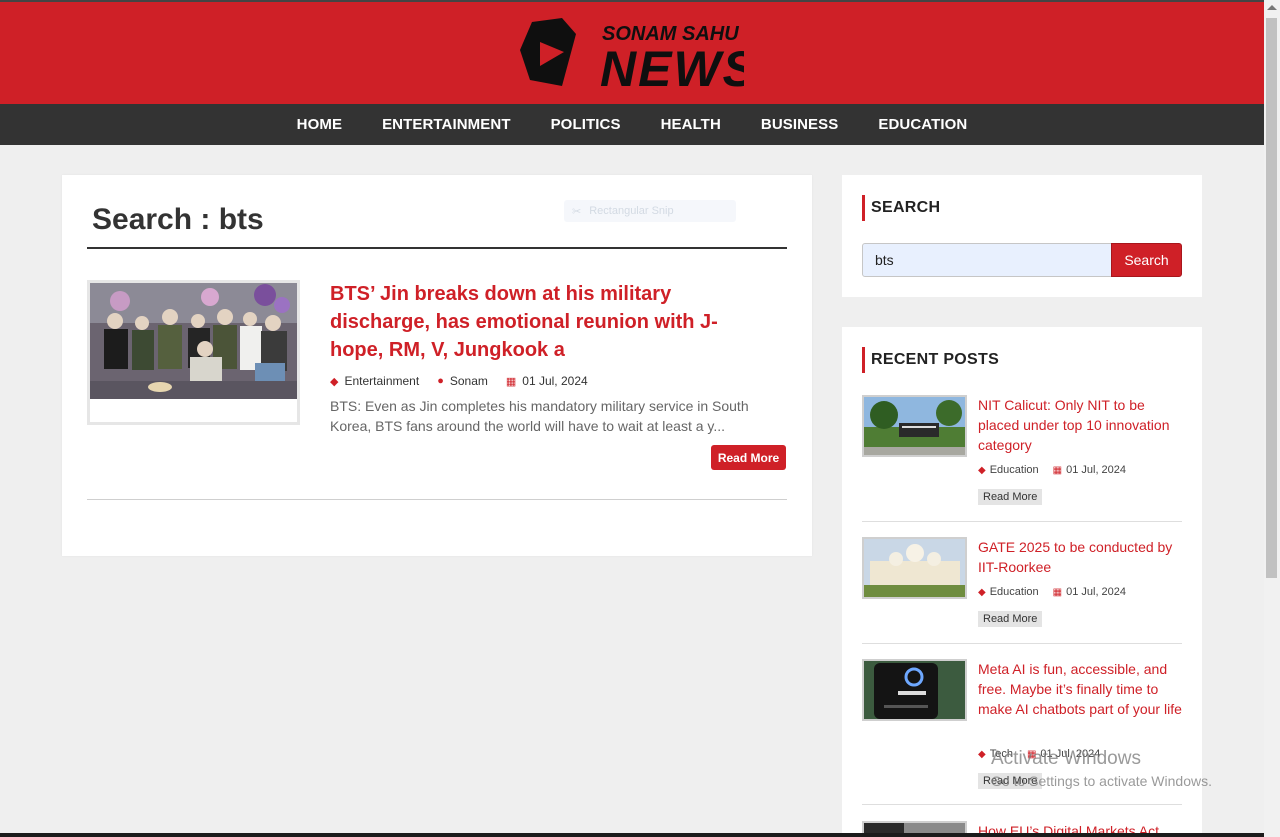 This screenshot has width=1280, height=837. Describe the element at coordinates (1101, 781) in the screenshot. I see `activate-windows-hint: Go to Settings to activate Windows.` at that location.